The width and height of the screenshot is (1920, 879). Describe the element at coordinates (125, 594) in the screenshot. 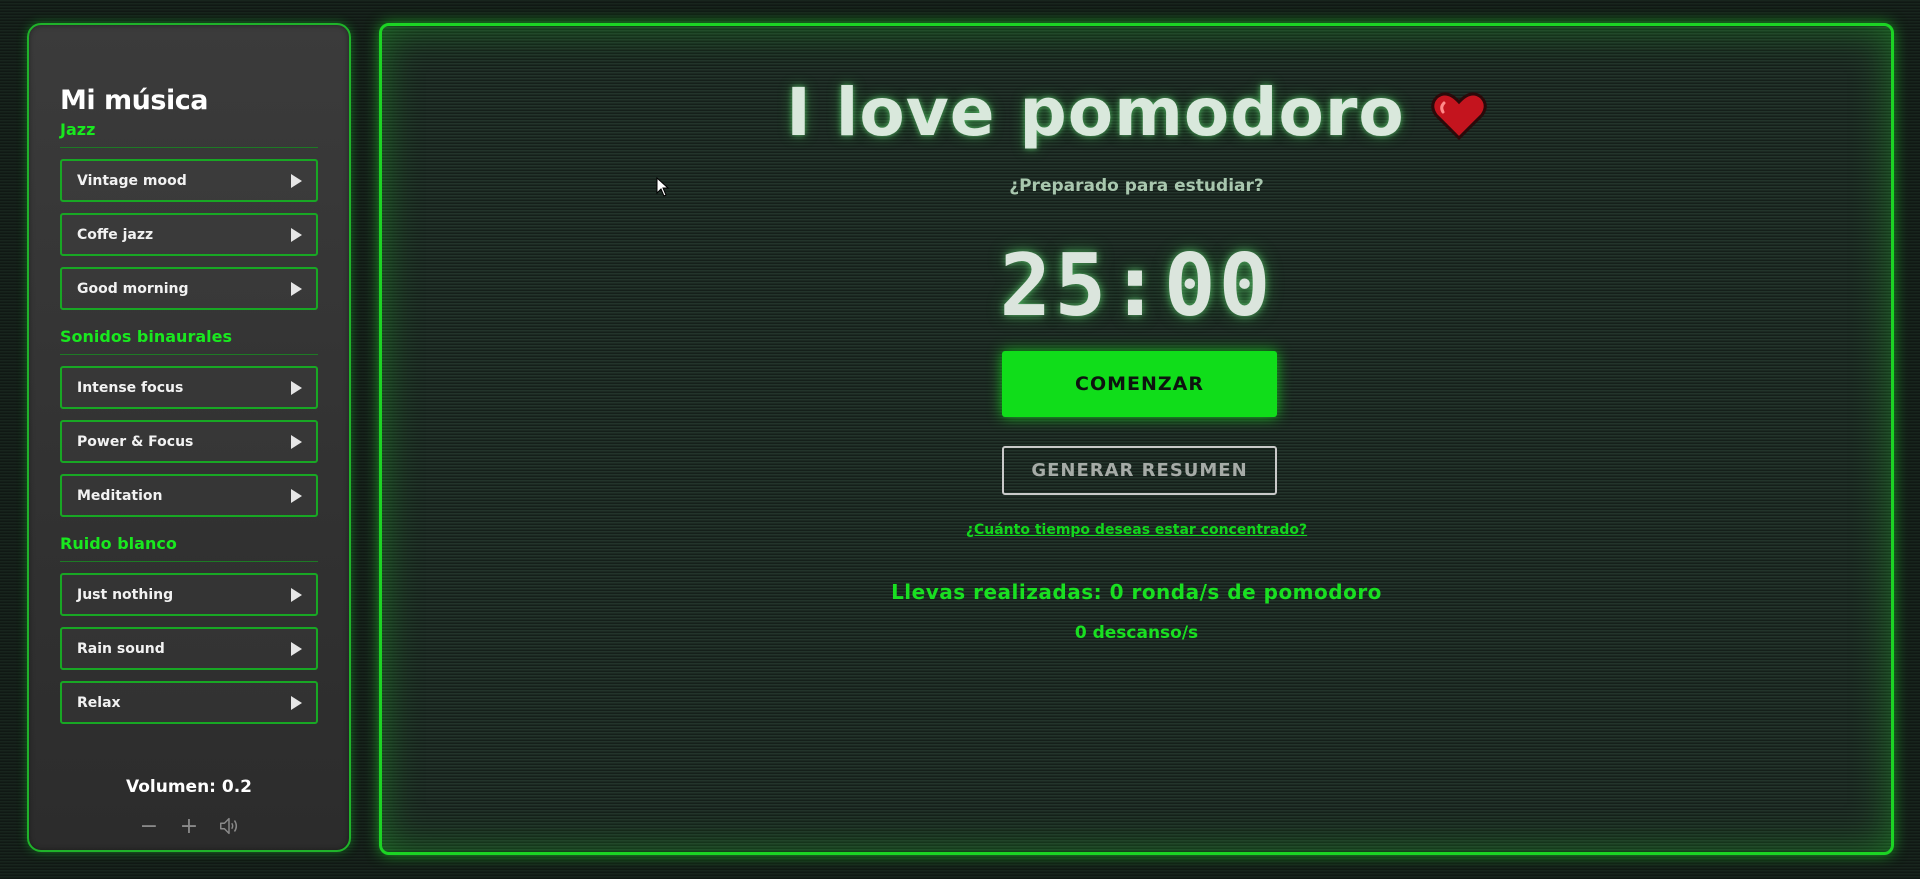

I see `track-label: Just nothing` at that location.